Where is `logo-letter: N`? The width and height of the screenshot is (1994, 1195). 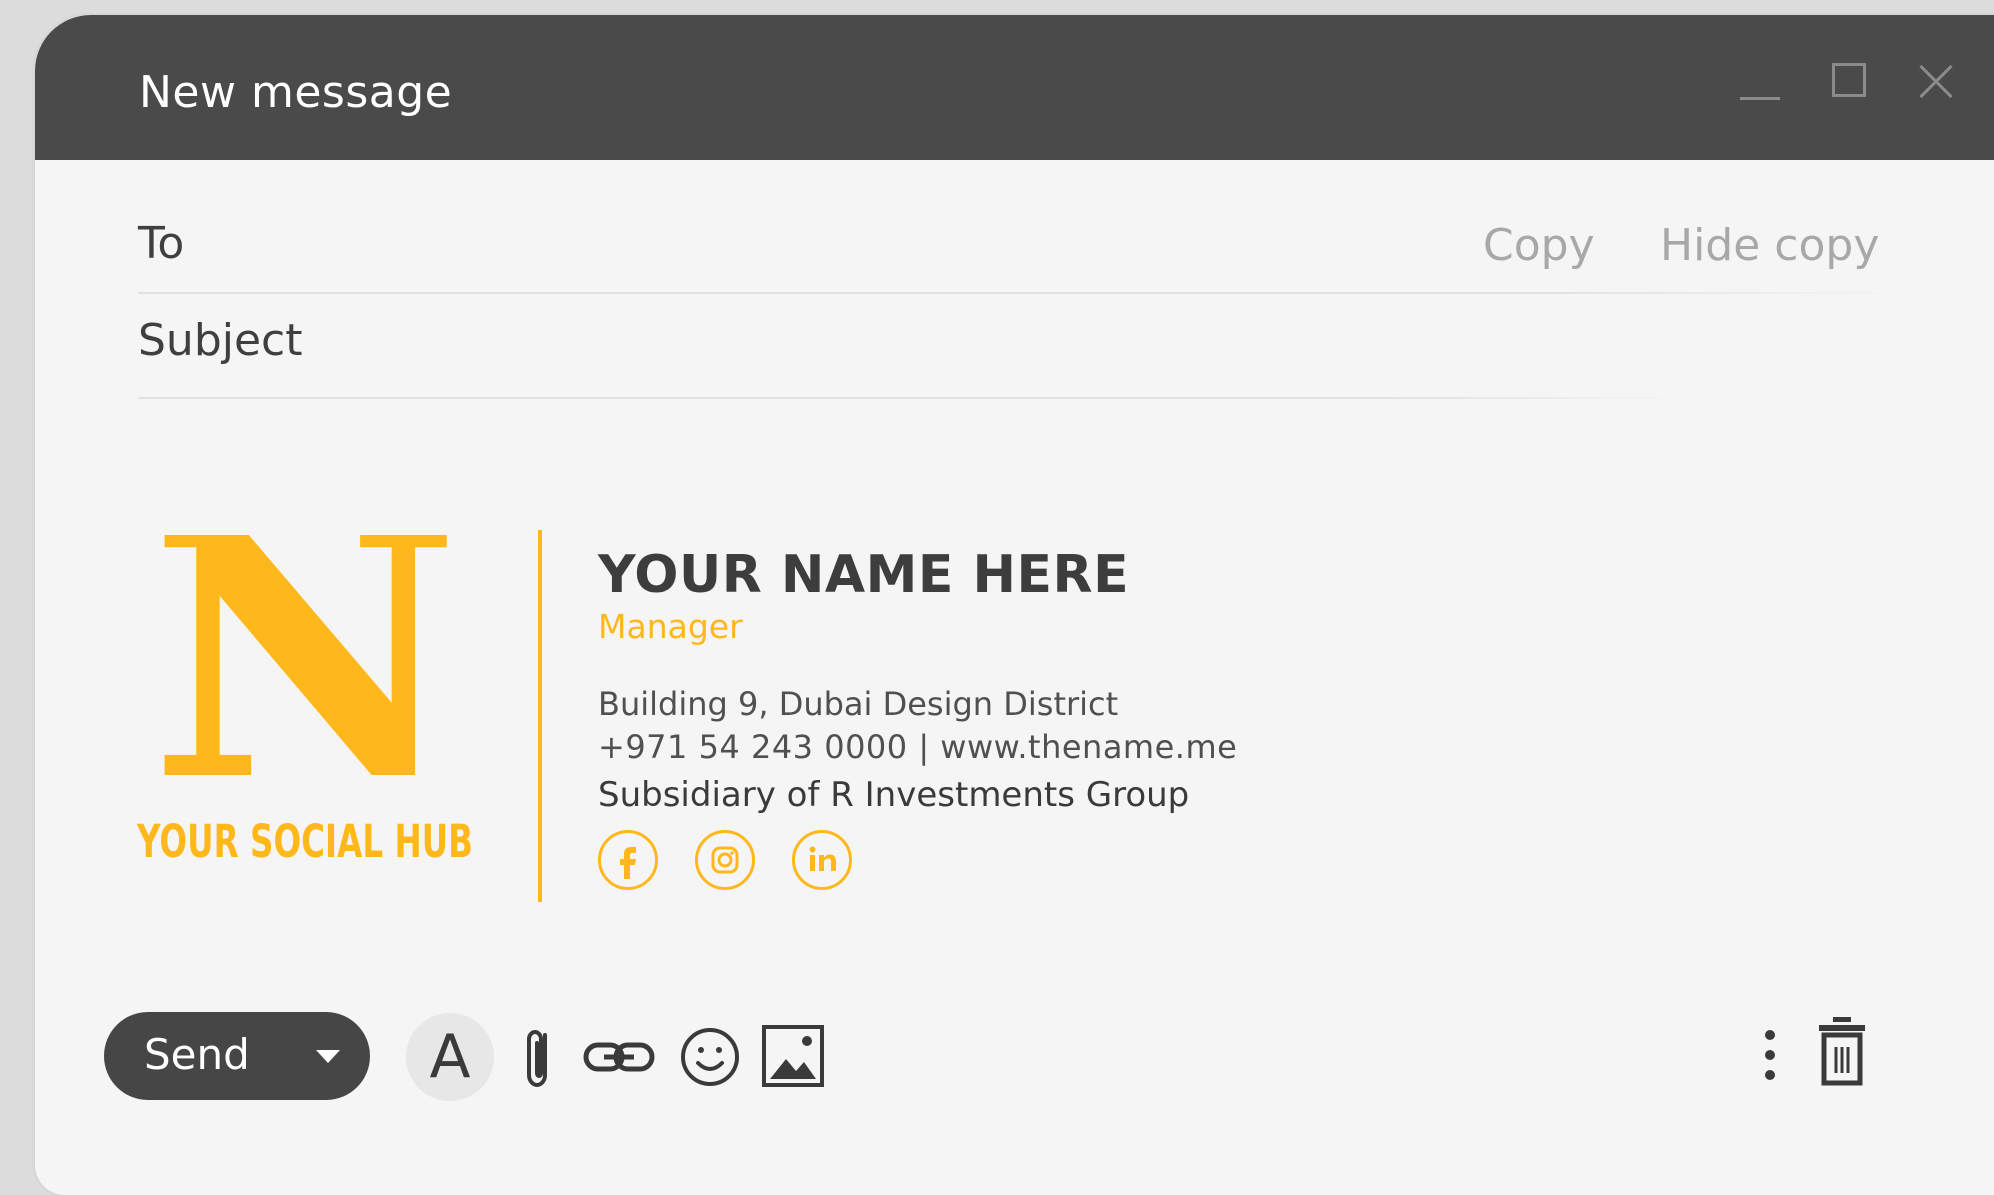 logo-letter: N is located at coordinates (305, 695).